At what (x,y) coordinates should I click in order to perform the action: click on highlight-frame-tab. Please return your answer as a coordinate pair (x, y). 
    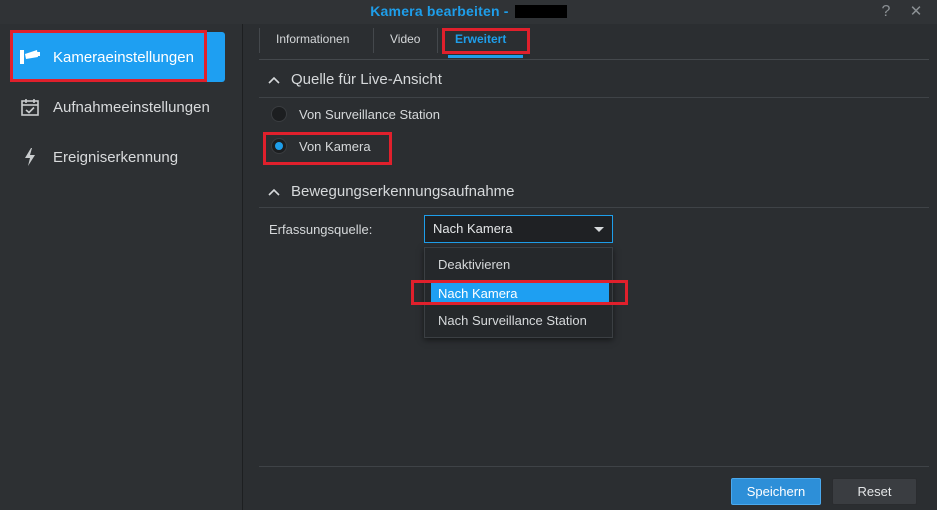
    Looking at the image, I should click on (486, 41).